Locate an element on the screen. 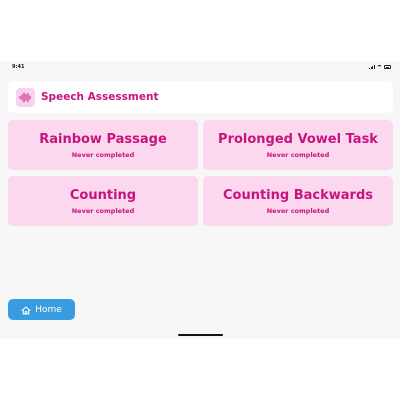  task-card-counting-backwards: Counting Backwards Never completed is located at coordinates (298, 201).